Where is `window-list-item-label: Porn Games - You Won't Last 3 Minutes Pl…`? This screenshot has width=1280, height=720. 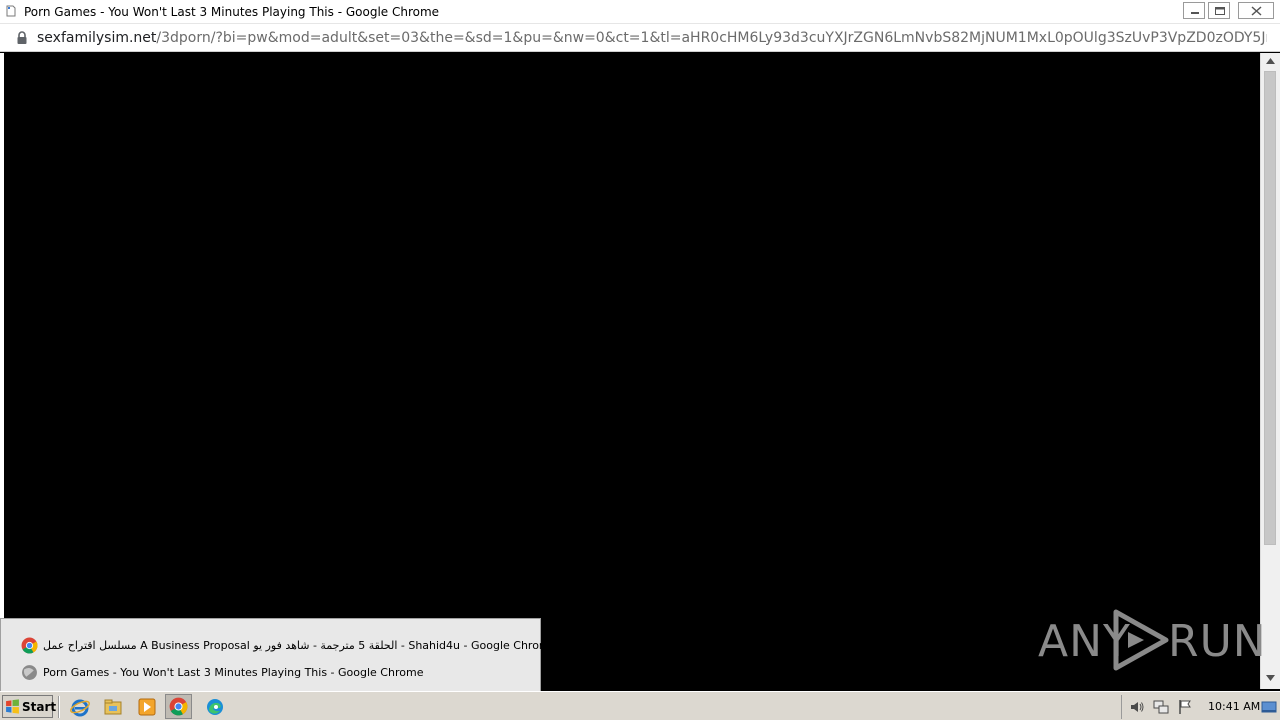
window-list-item-label: Porn Games - You Won't Last 3 Minutes Pl… is located at coordinates (233, 672).